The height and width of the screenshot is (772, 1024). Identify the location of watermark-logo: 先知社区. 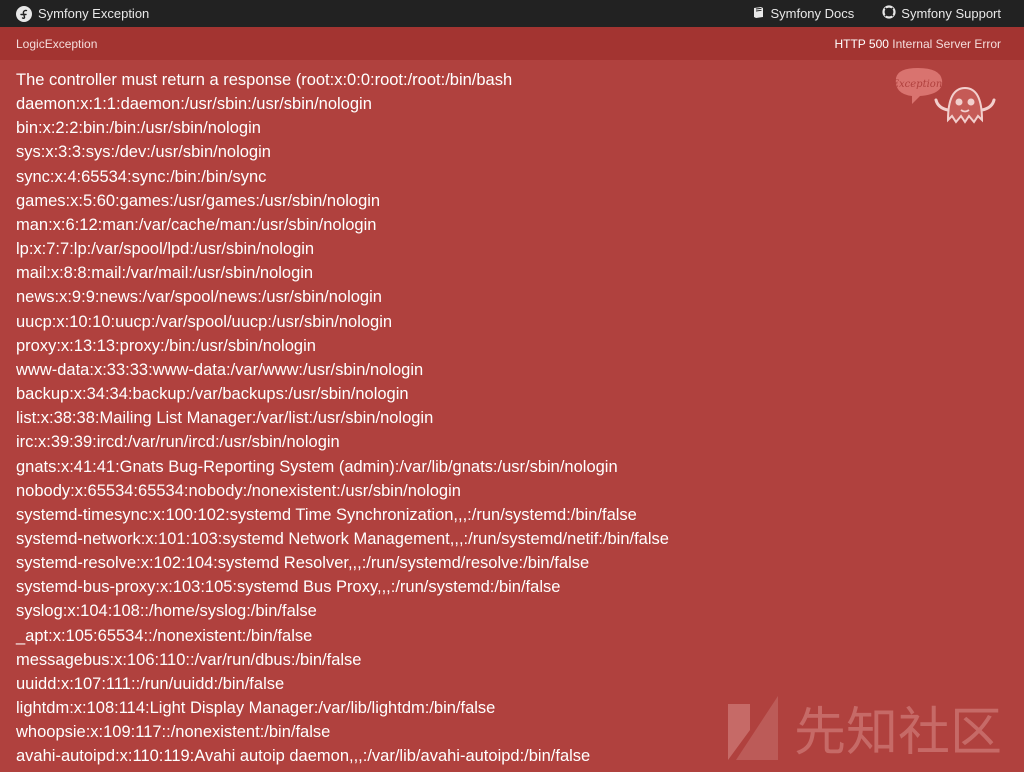
(867, 728).